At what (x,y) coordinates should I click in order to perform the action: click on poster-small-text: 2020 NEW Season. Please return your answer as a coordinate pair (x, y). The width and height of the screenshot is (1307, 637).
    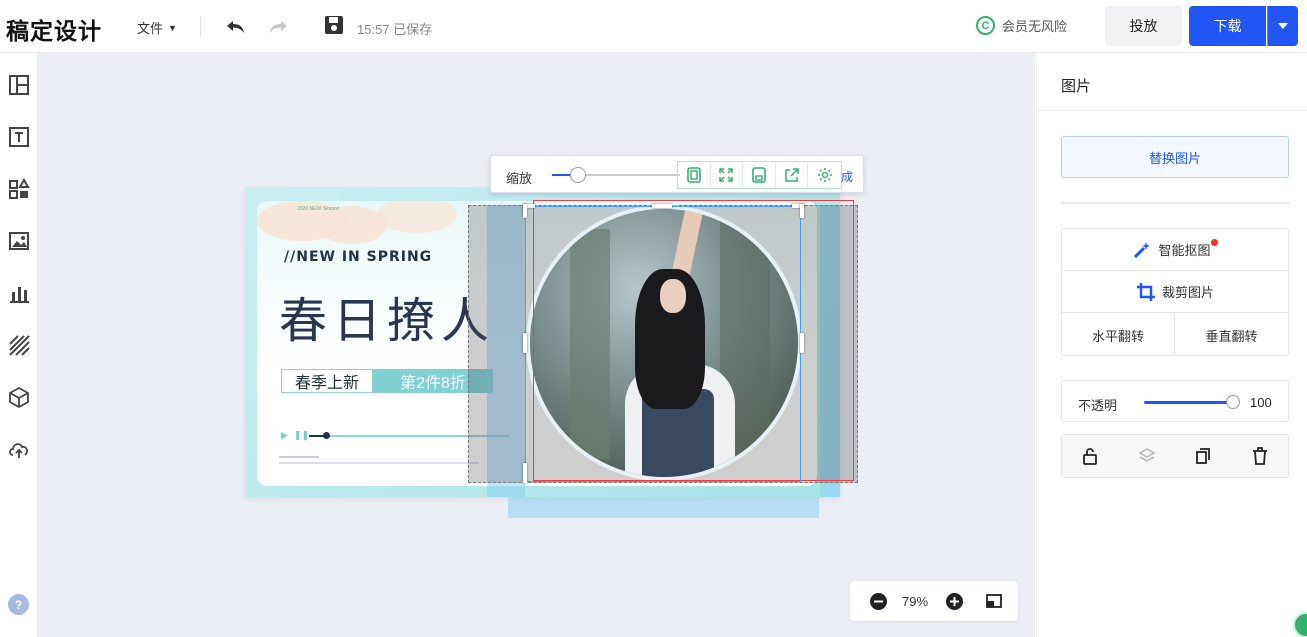
    Looking at the image, I should click on (318, 209).